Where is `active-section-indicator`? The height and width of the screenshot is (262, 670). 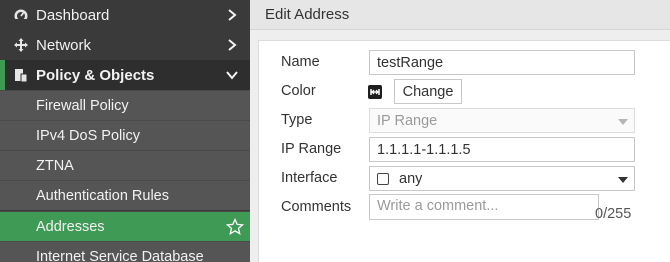
active-section-indicator is located at coordinates (2, 75).